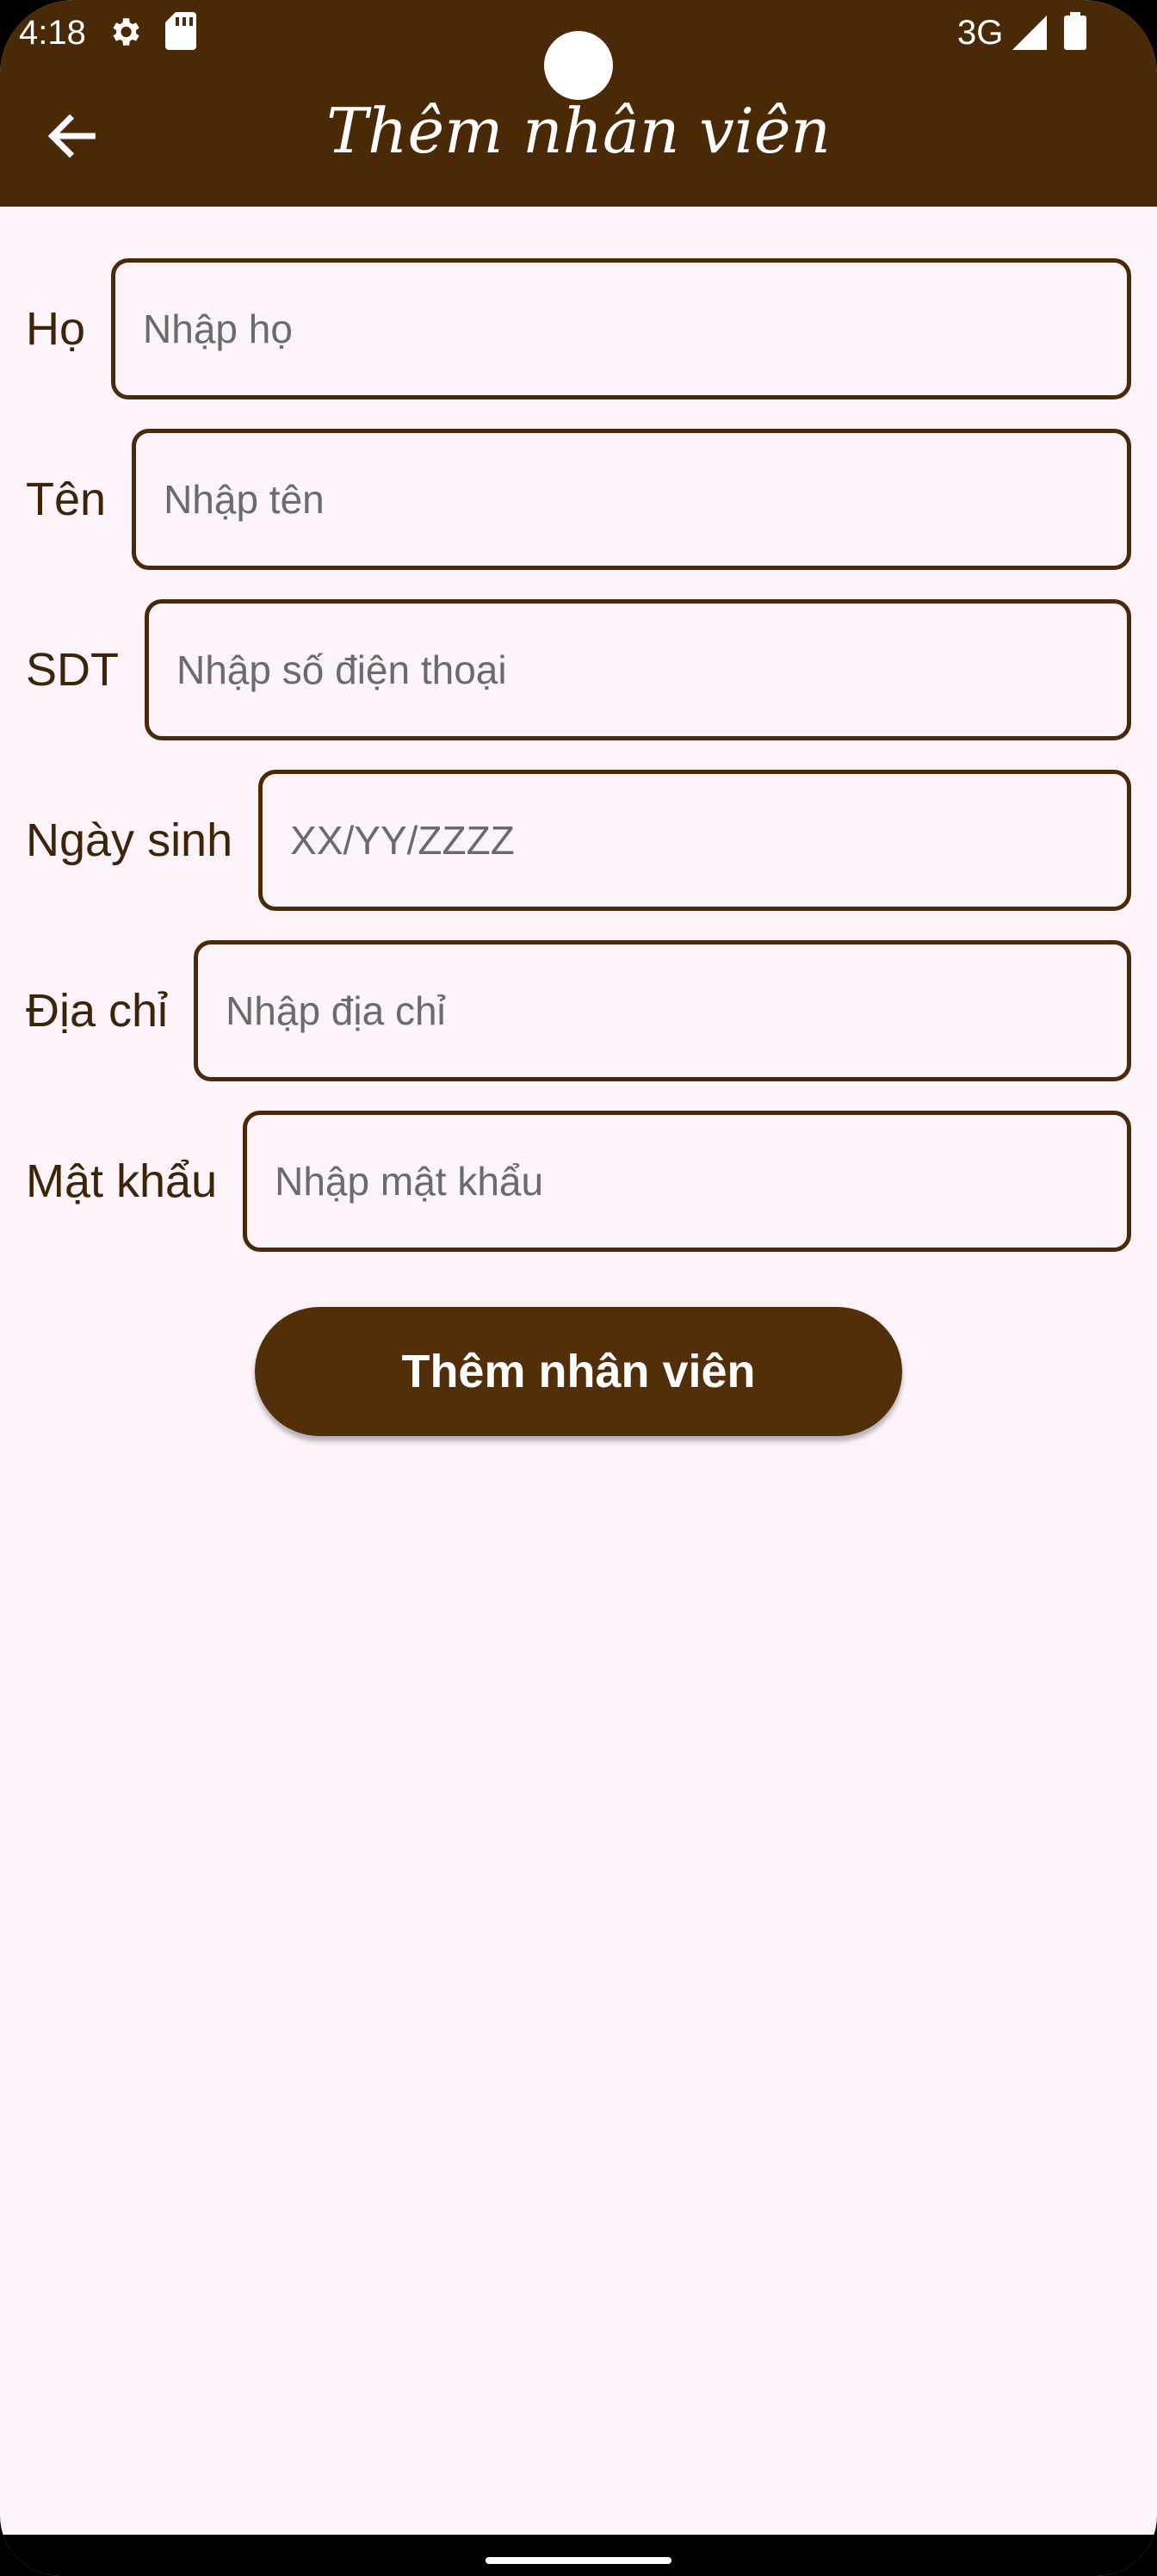  I want to click on phone-row: SDT, so click(579, 669).